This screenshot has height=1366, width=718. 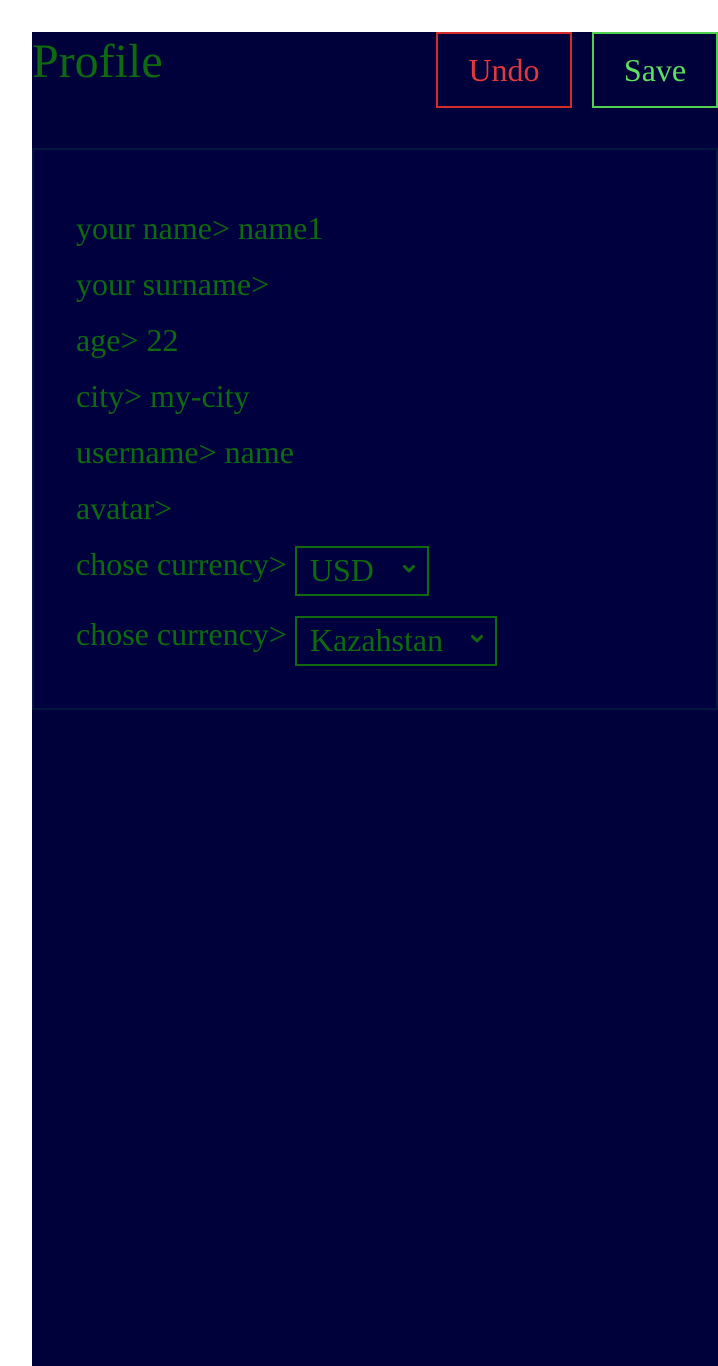 What do you see at coordinates (281, 228) in the screenshot?
I see `name-value: name1` at bounding box center [281, 228].